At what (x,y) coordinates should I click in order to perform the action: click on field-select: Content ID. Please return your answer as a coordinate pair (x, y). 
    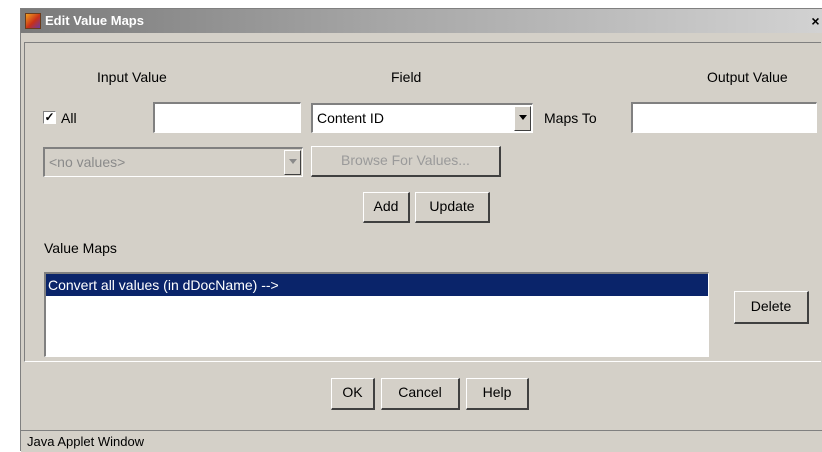
    Looking at the image, I should click on (422, 118).